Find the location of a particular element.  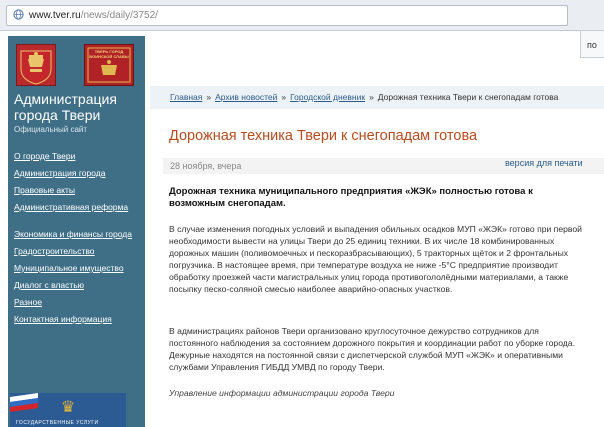

eagle-emblem-icon: ♛ is located at coordinates (68, 407).